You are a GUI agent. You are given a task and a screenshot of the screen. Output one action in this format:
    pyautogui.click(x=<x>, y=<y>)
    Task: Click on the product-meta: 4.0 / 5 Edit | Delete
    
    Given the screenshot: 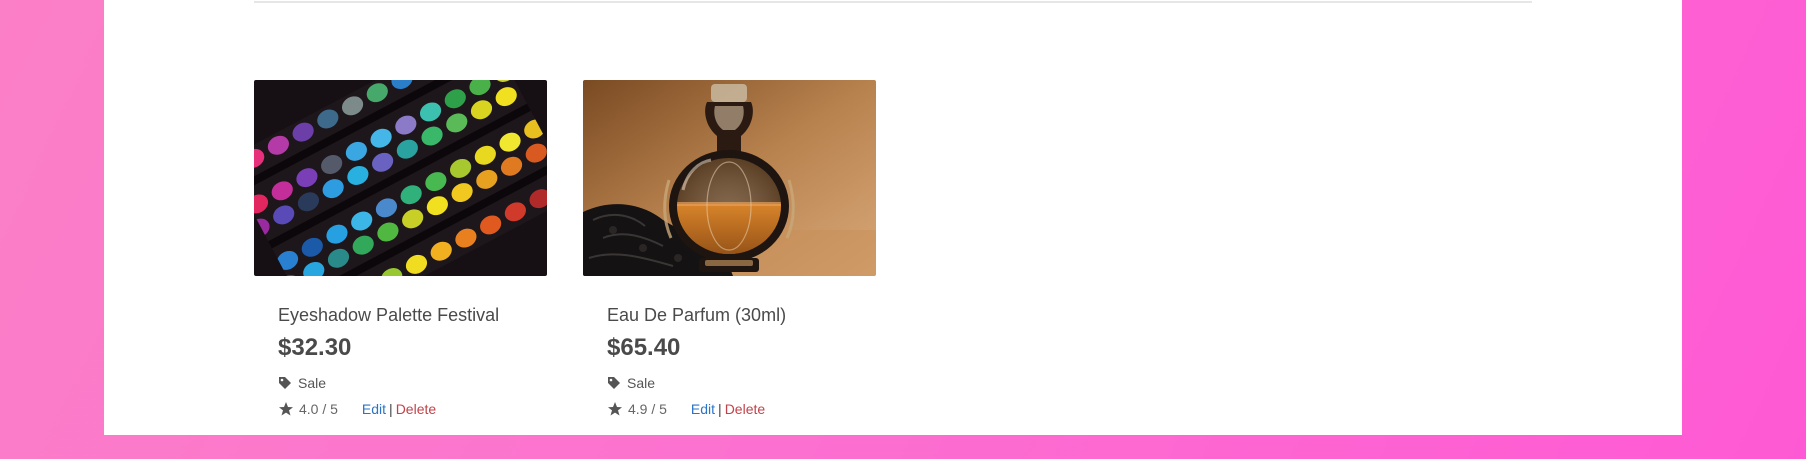 What is the action you would take?
    pyautogui.click(x=412, y=409)
    